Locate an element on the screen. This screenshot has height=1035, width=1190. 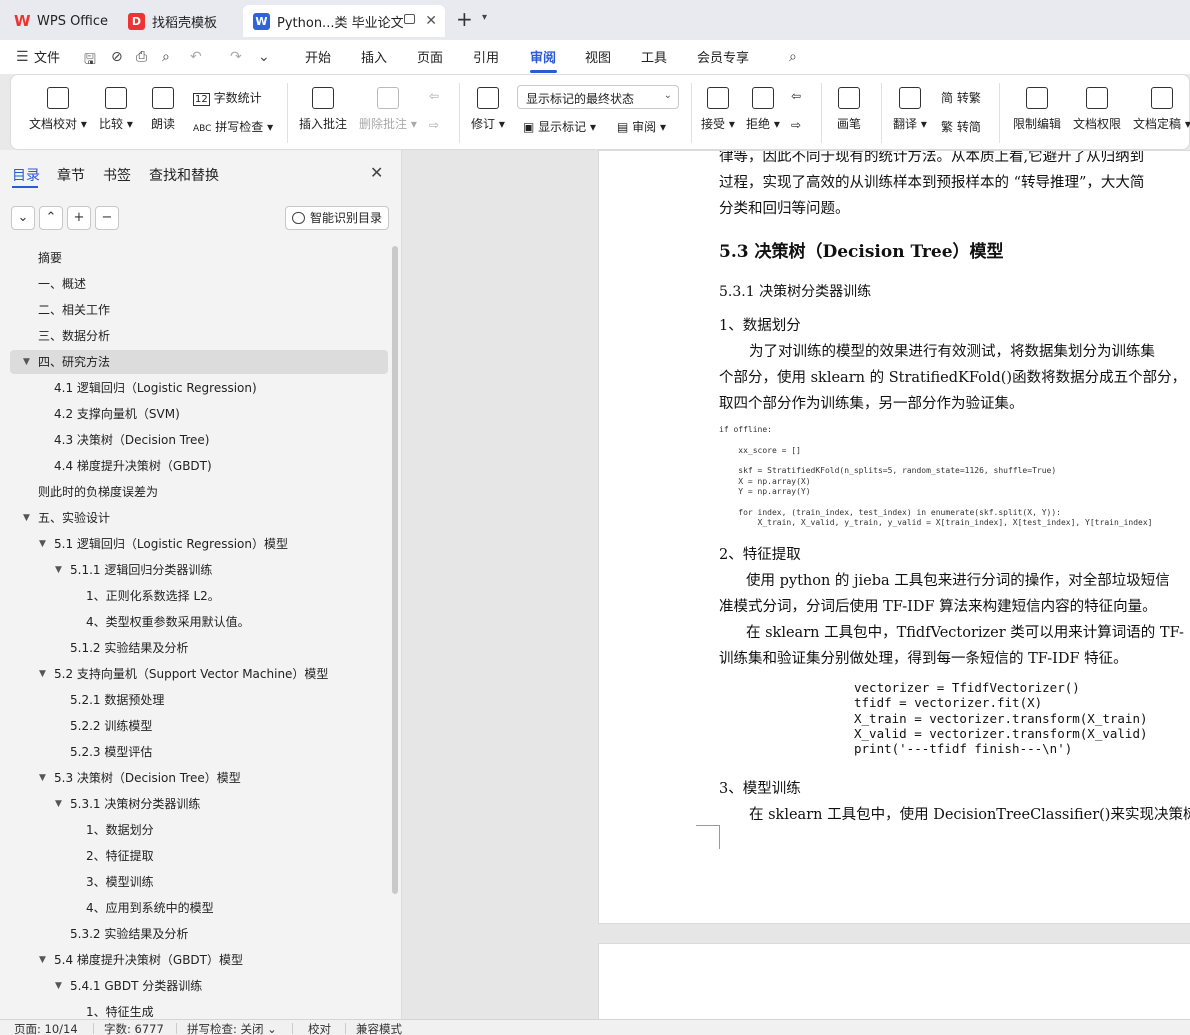
toc-item: 1、特征生成 is located at coordinates (199, 1009).